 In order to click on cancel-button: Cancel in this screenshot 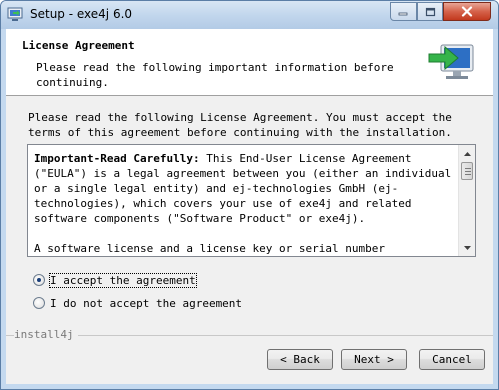, I will do `click(452, 359)`.